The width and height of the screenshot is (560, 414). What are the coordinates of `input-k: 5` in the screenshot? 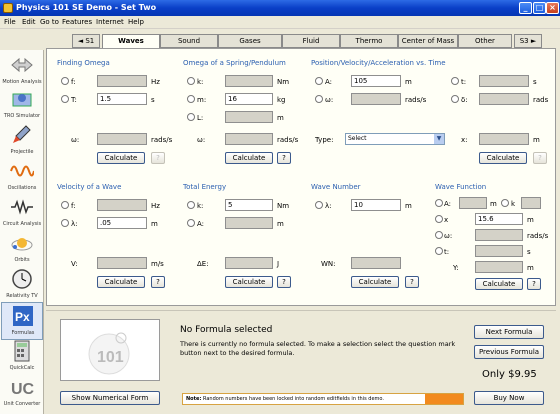 It's located at (249, 205).